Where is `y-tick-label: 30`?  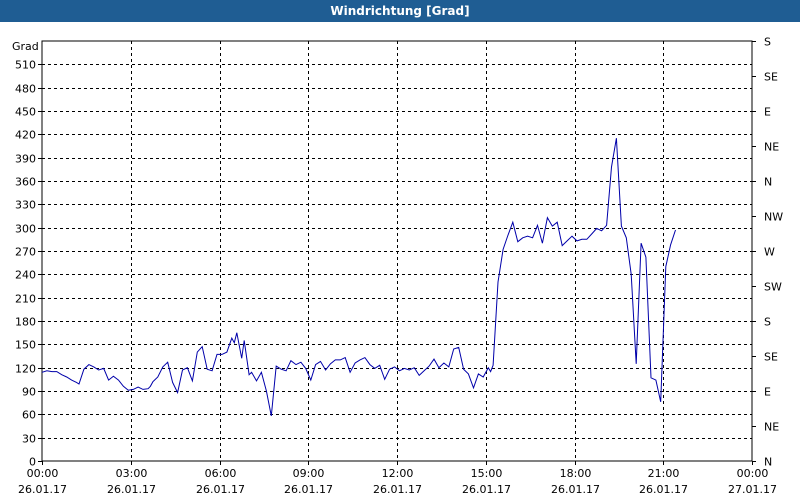 y-tick-label: 30 is located at coordinates (29, 439).